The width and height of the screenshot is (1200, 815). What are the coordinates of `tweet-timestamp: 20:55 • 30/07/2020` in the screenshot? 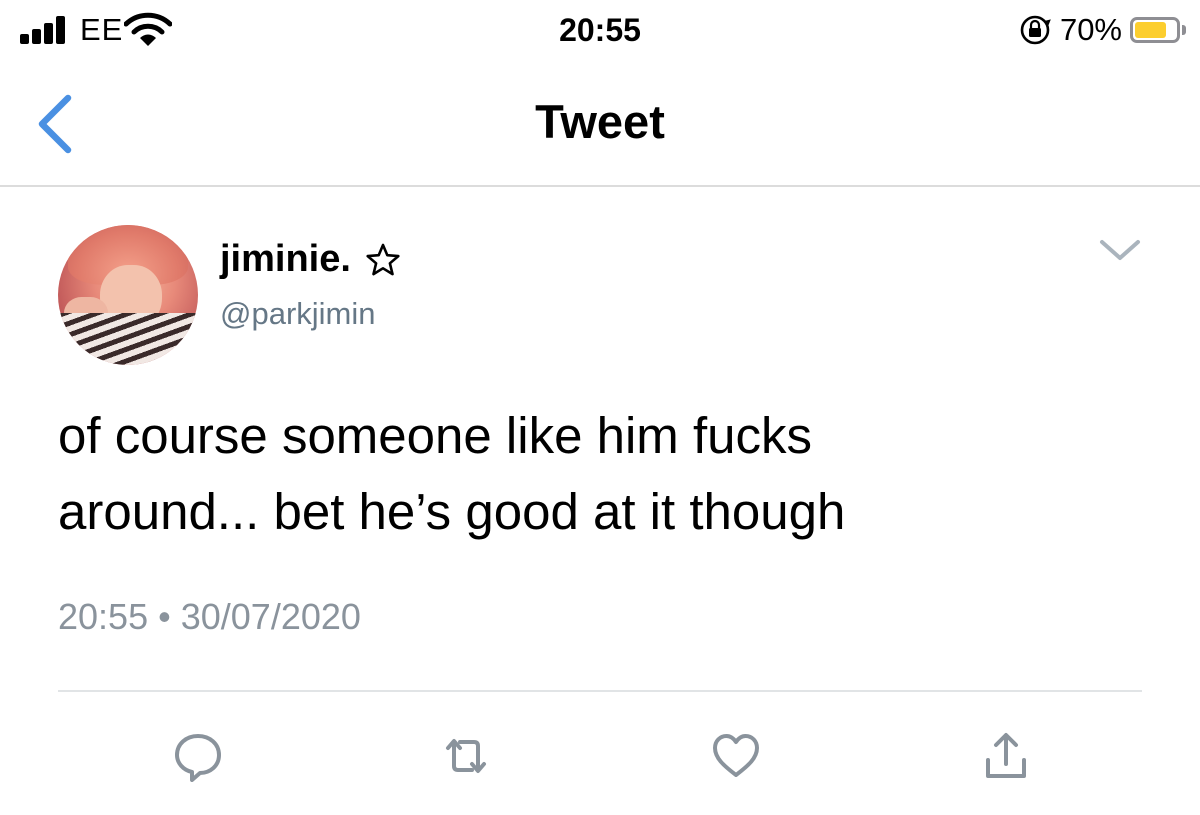 It's located at (209, 617).